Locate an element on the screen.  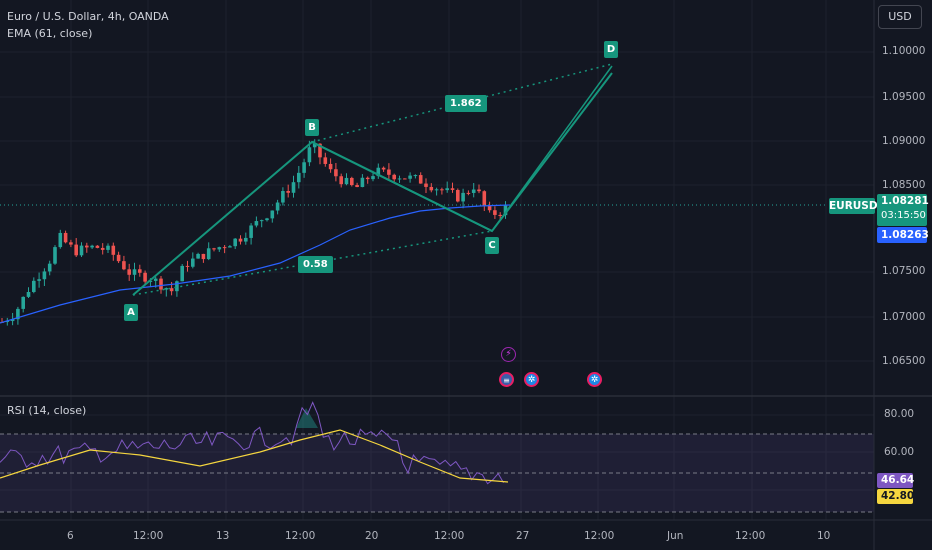
ratio-label-ac: 0.58 is located at coordinates (315, 264).